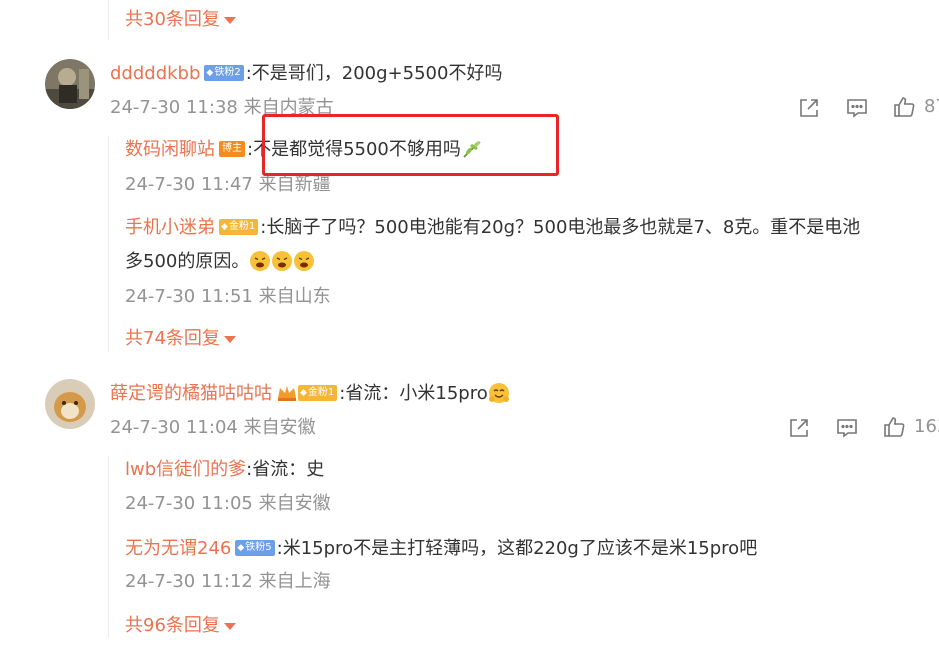 Image resolution: width=939 pixels, height=654 pixels. Describe the element at coordinates (228, 184) in the screenshot. I see `reply-meta: 24-7-30 11:47 来自新疆` at that location.